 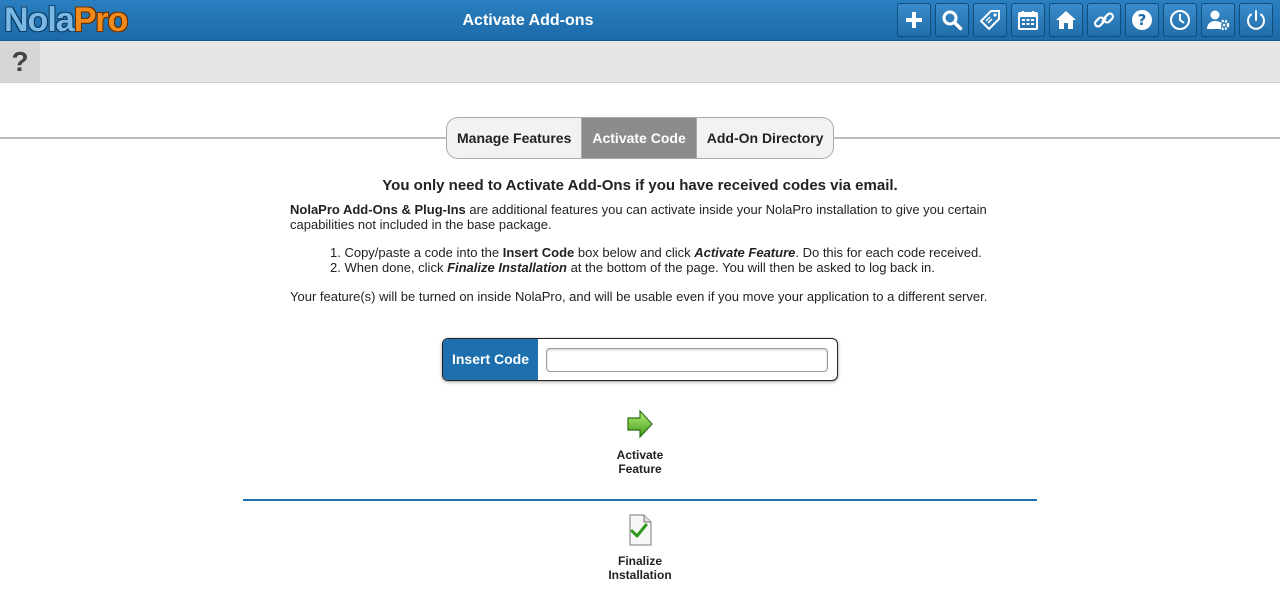 What do you see at coordinates (640, 548) in the screenshot?
I see `finalize-installation-button: Finalize Installation` at bounding box center [640, 548].